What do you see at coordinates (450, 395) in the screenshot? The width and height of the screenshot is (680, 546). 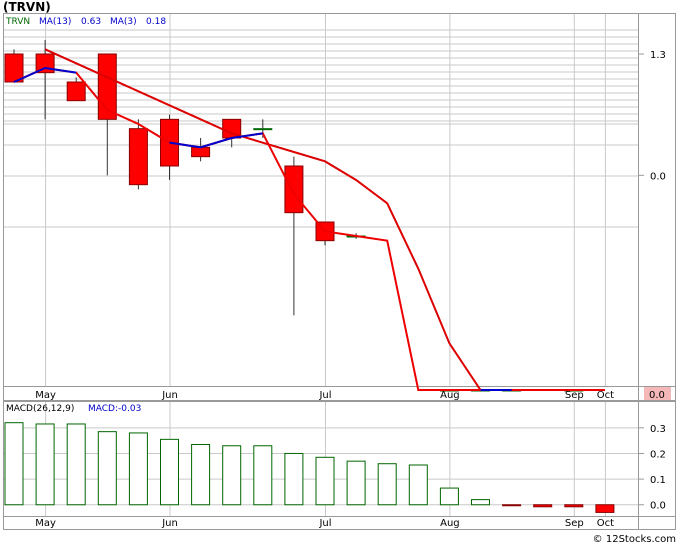 I see `price-x-tick-label: Aug` at bounding box center [450, 395].